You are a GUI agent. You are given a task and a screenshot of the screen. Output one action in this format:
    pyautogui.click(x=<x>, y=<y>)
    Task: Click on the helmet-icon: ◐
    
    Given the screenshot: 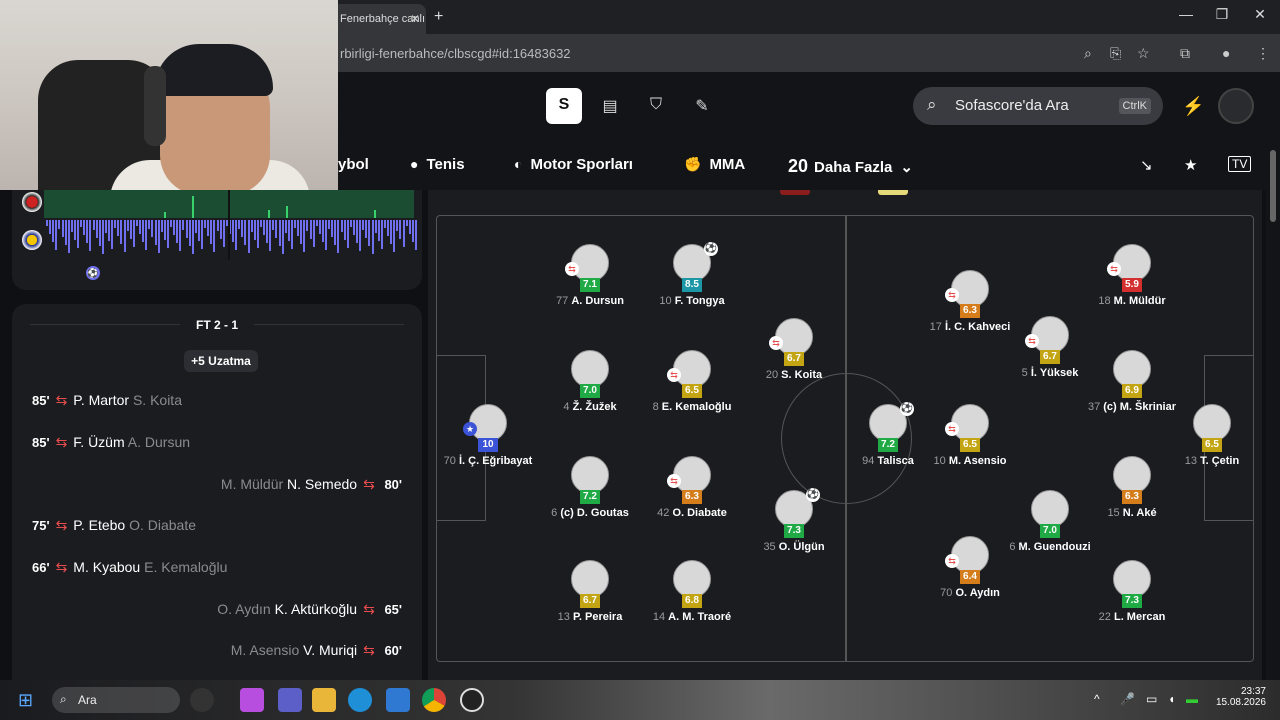 What is the action you would take?
    pyautogui.click(x=518, y=164)
    